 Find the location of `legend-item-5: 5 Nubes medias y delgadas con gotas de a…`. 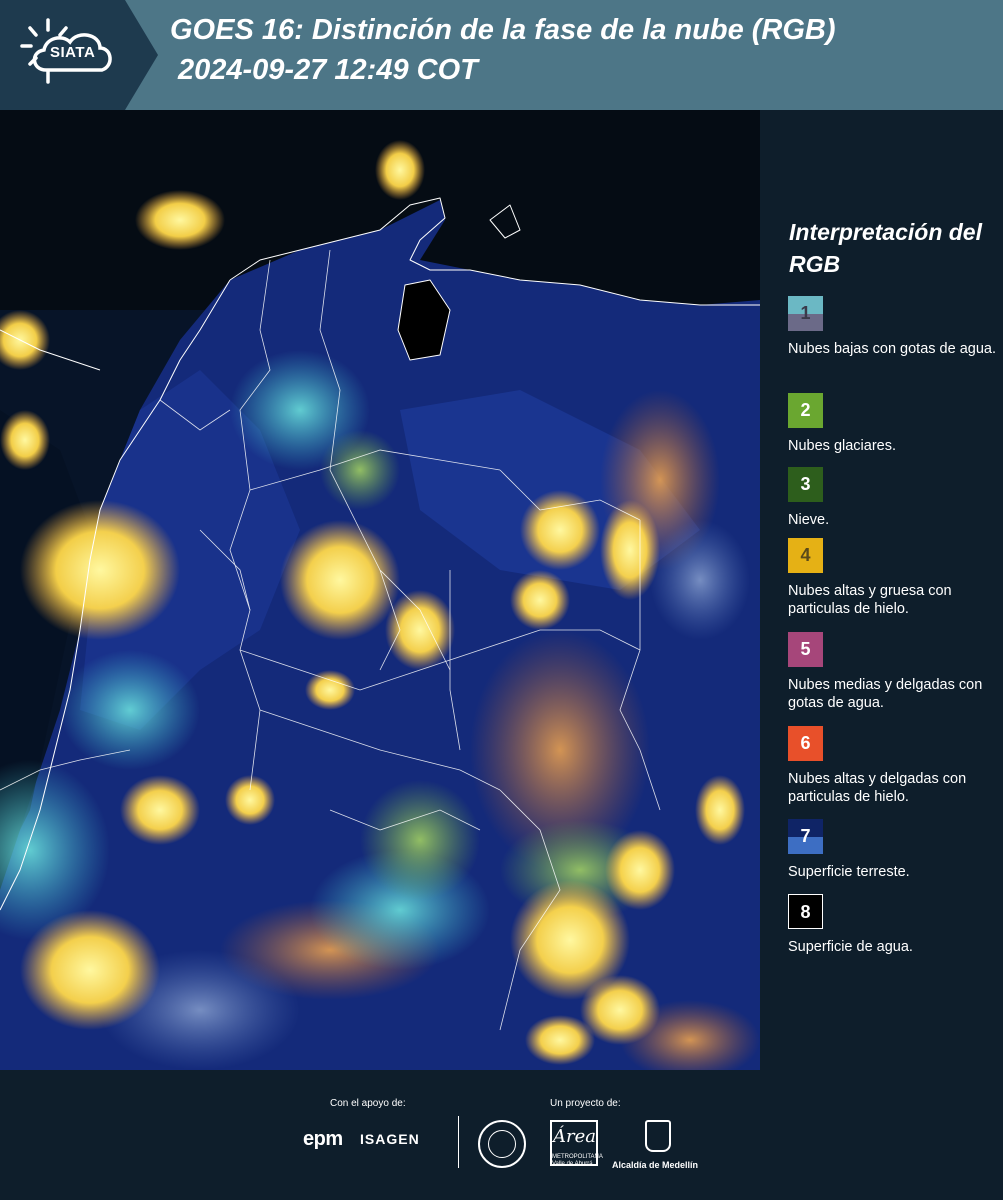

legend-item-5: 5 Nubes medias y delgadas con gotas de a… is located at coordinates (894, 672).